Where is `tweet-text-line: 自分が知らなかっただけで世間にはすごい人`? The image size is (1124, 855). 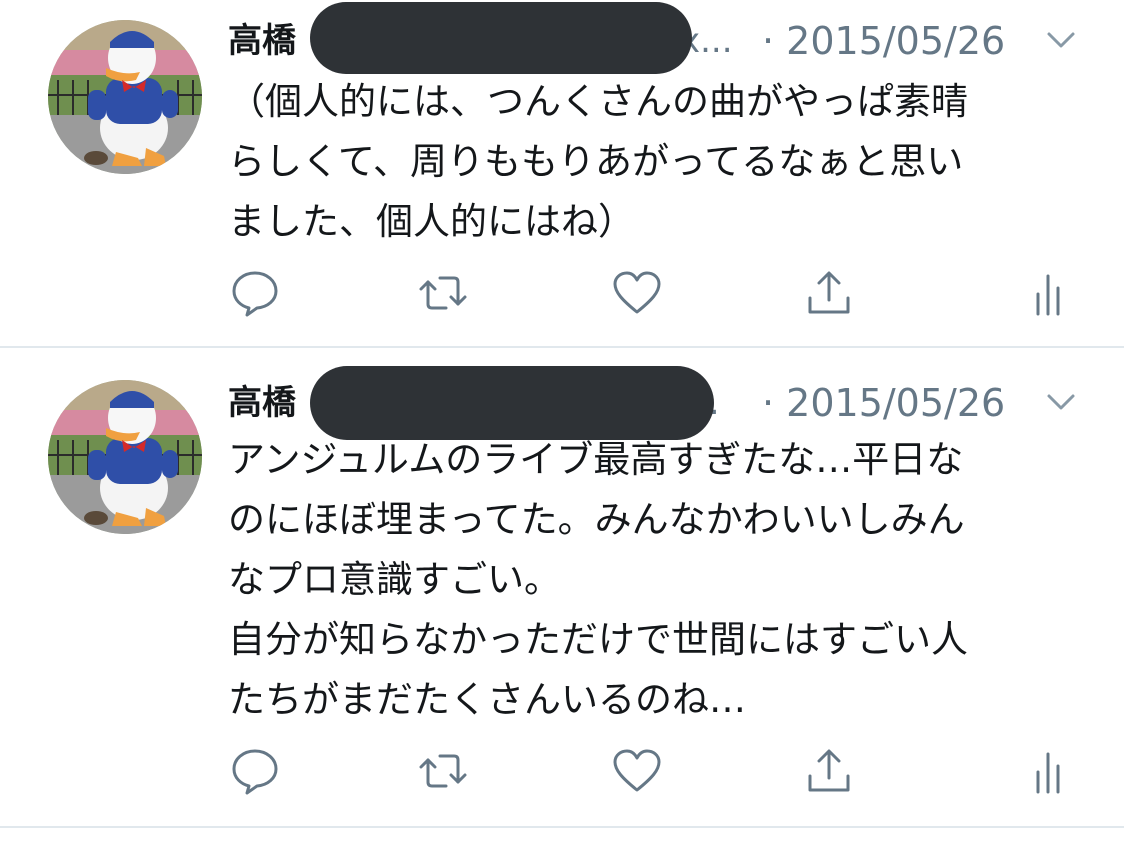
tweet-text-line: 自分が知らなかっただけで世間にはすごい人 is located at coordinates (598, 639).